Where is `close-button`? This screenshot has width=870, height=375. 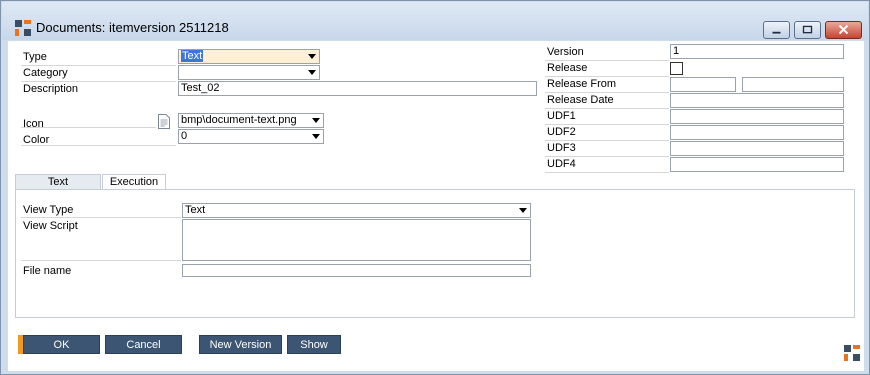 close-button is located at coordinates (843, 30).